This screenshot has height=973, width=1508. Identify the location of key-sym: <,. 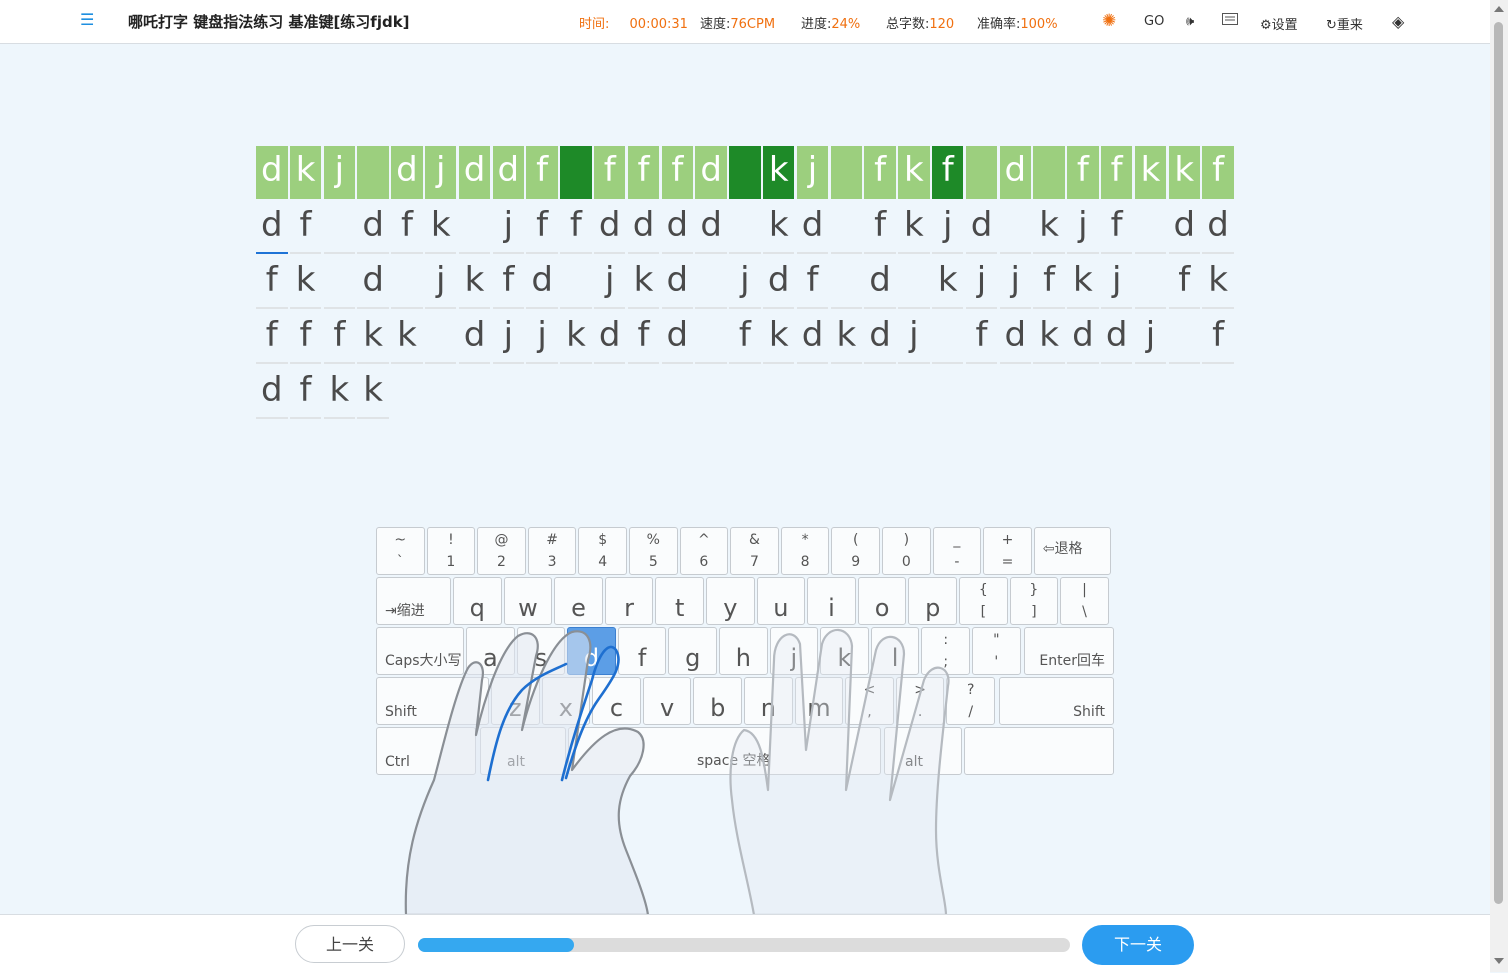
(869, 701).